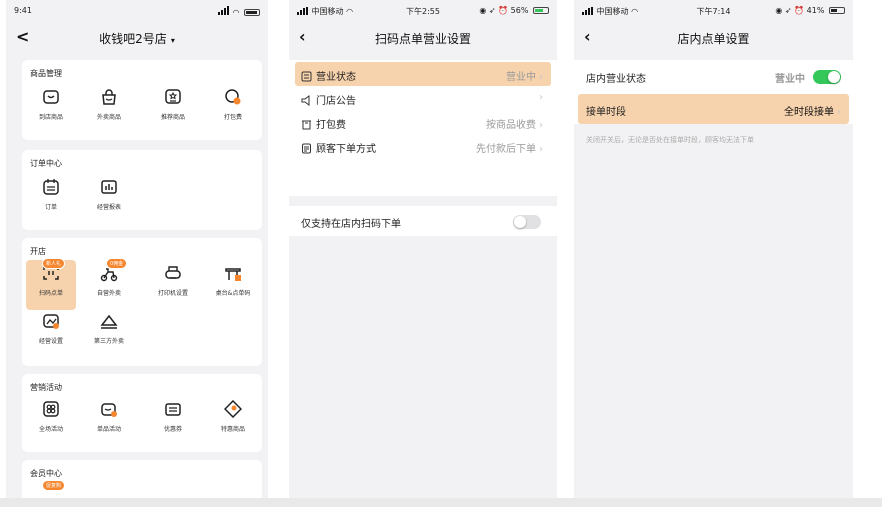  Describe the element at coordinates (670, 140) in the screenshot. I see `toggle-hint-text: 关闭开关后，无论是否处在接单时段，顾客均无法下单` at that location.